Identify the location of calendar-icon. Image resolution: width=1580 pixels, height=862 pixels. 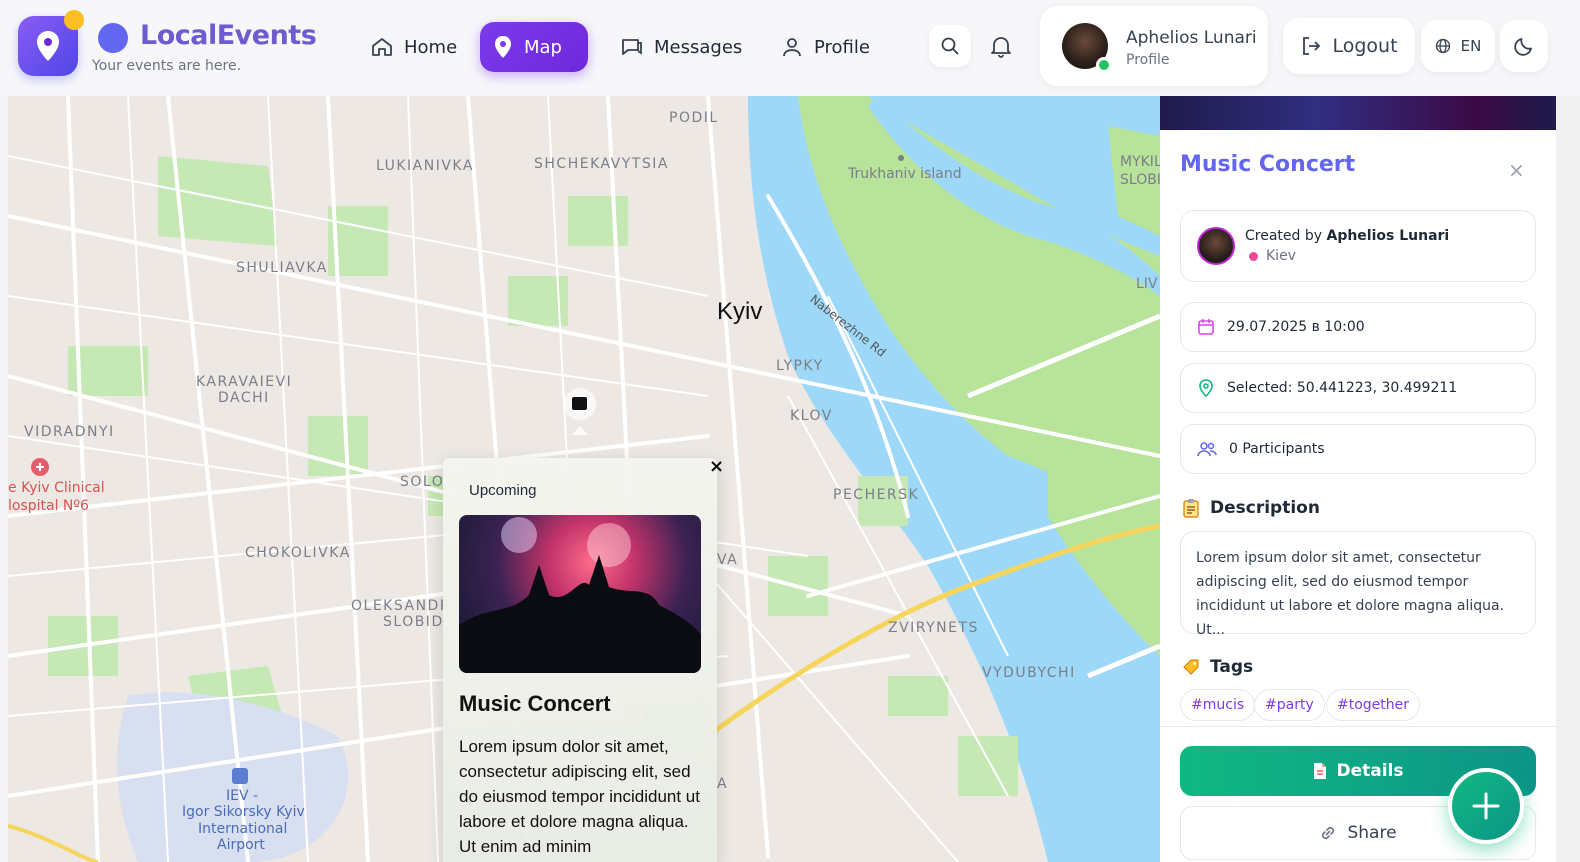
(1206, 327).